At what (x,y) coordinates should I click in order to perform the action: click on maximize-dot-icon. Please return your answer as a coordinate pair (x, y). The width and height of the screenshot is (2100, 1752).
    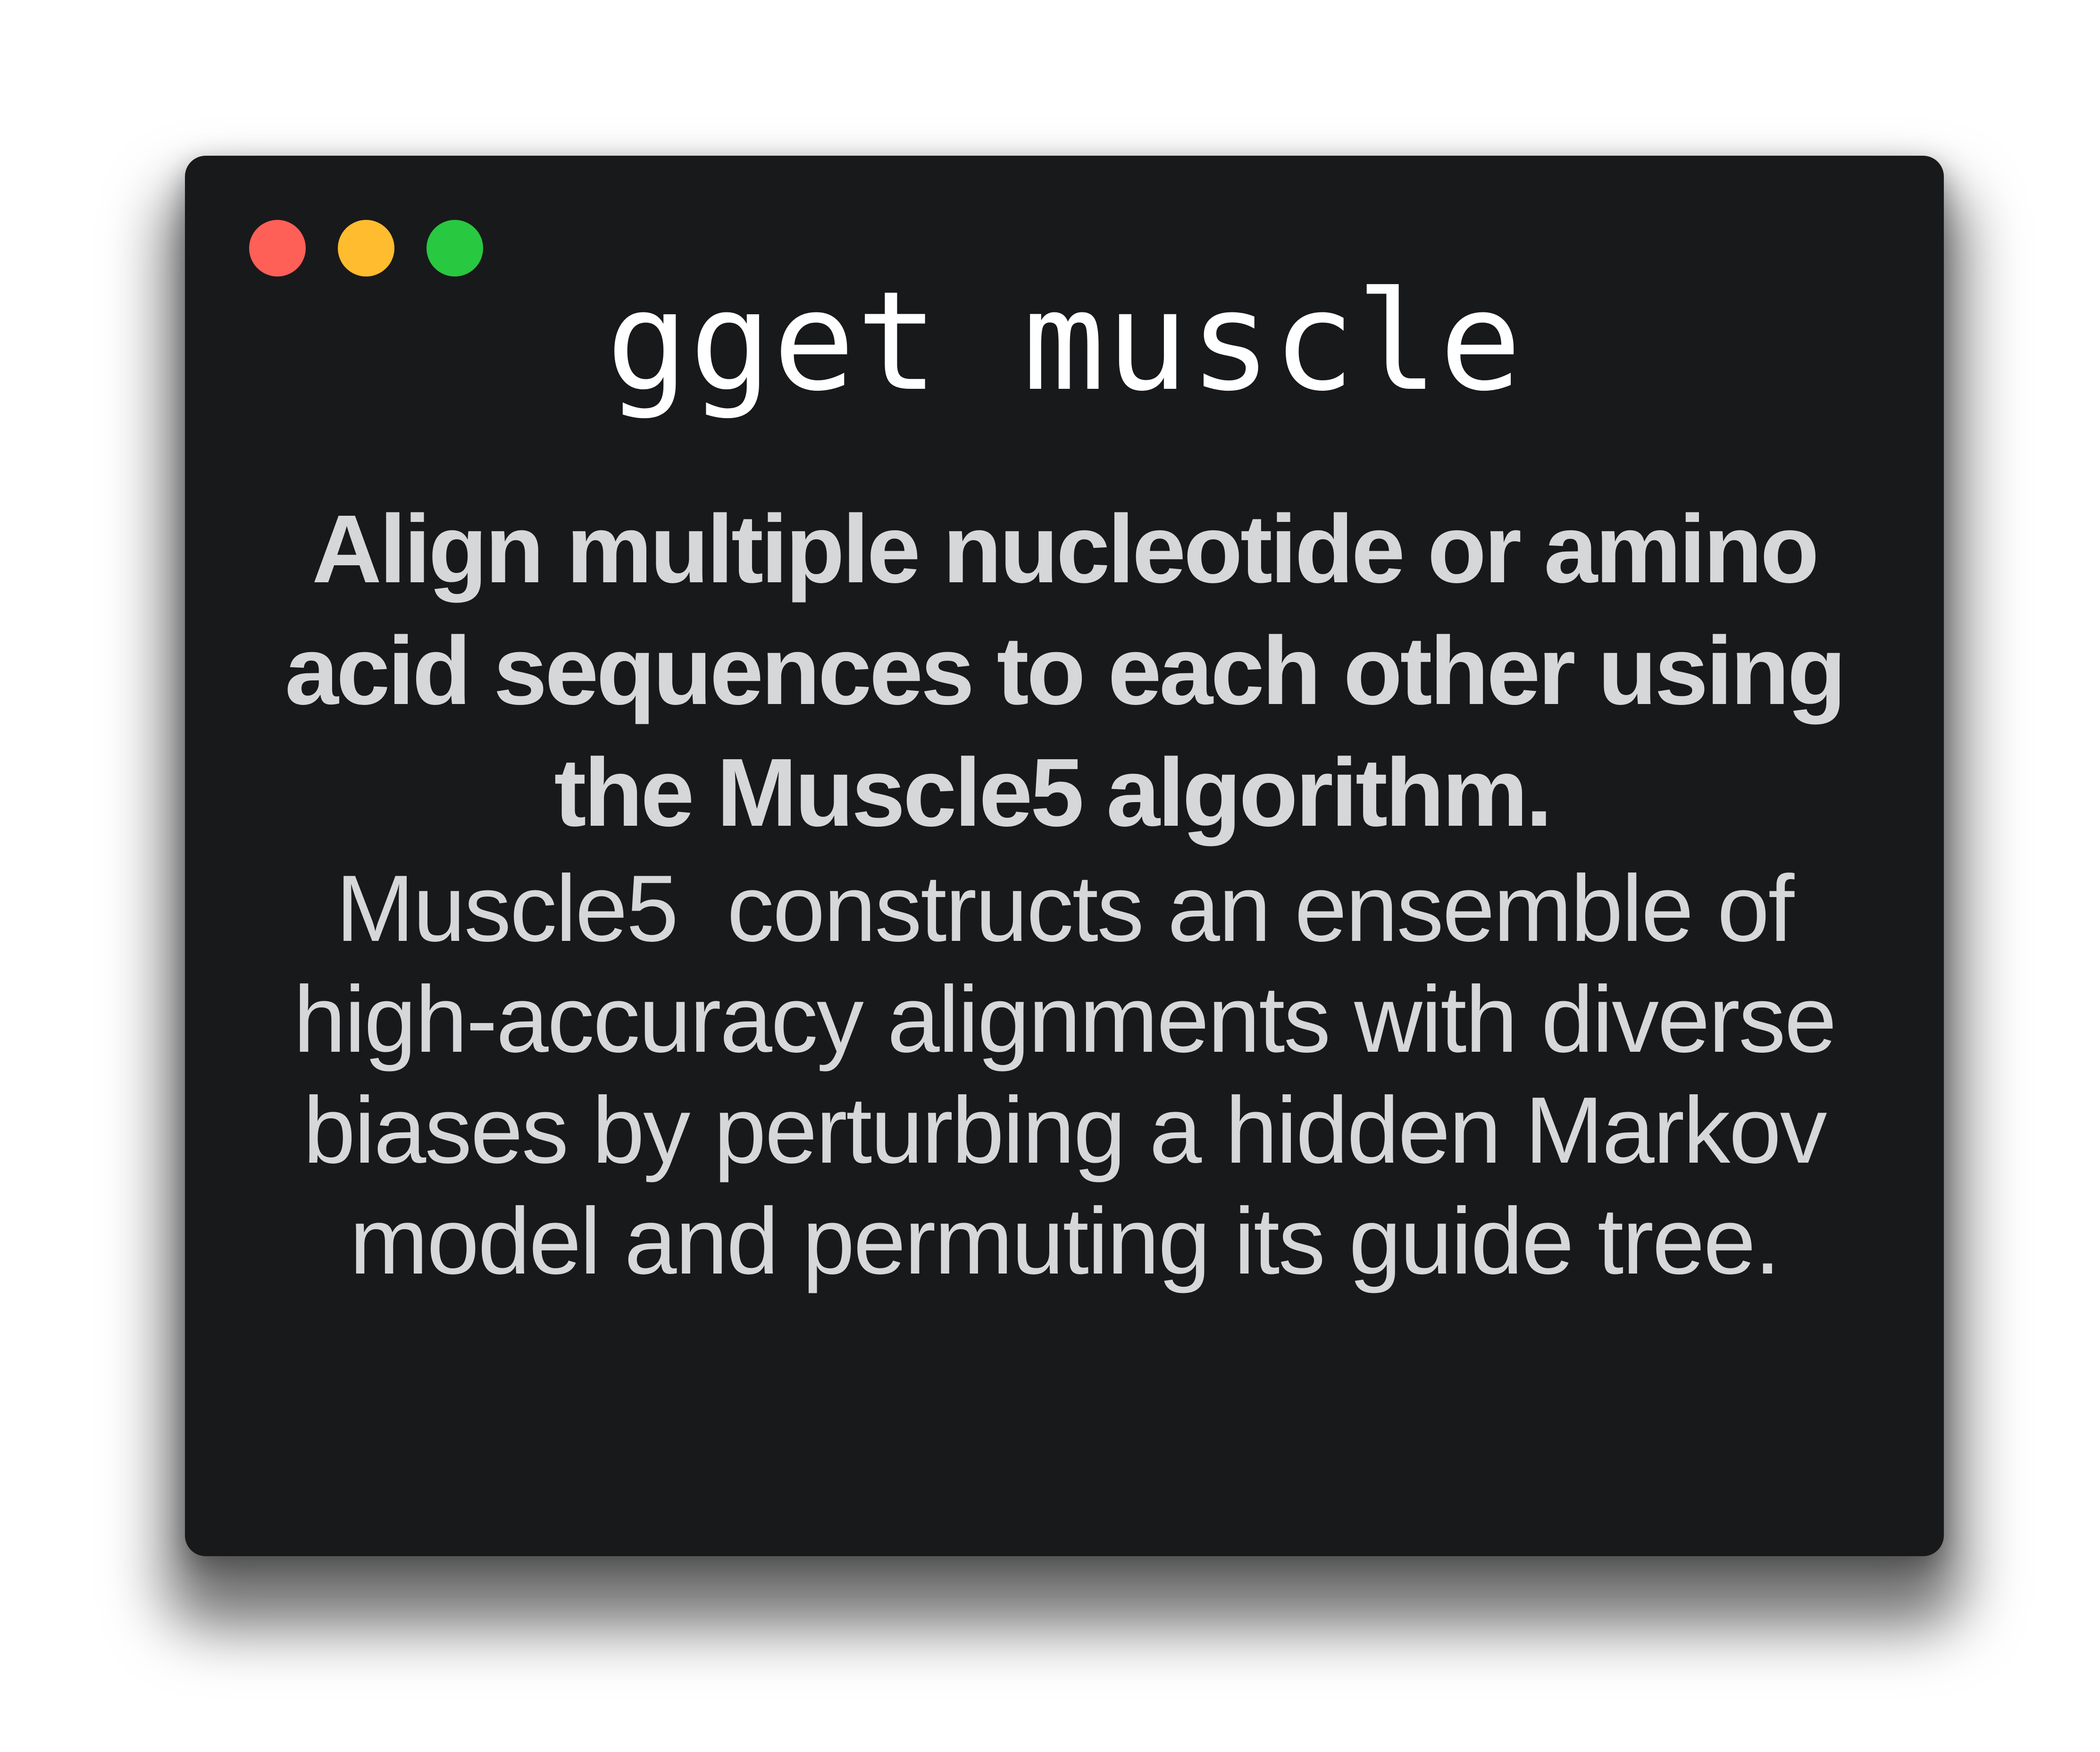
    Looking at the image, I should click on (455, 248).